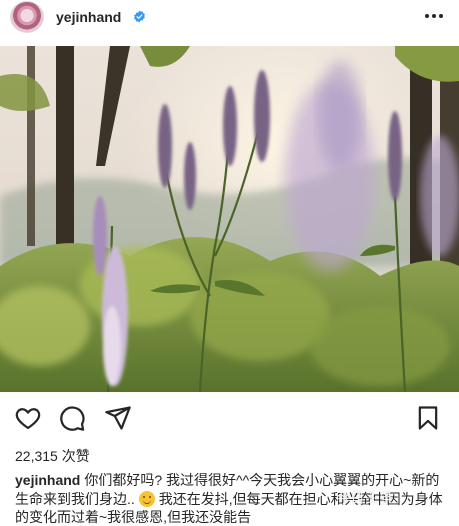 This screenshot has width=459, height=526. I want to click on likes-count: 22,315 次赞, so click(52, 456).